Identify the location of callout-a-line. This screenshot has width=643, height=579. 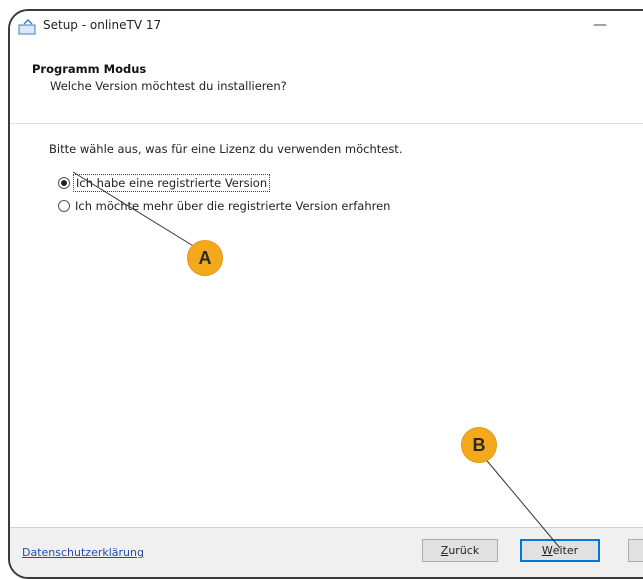
(134, 209).